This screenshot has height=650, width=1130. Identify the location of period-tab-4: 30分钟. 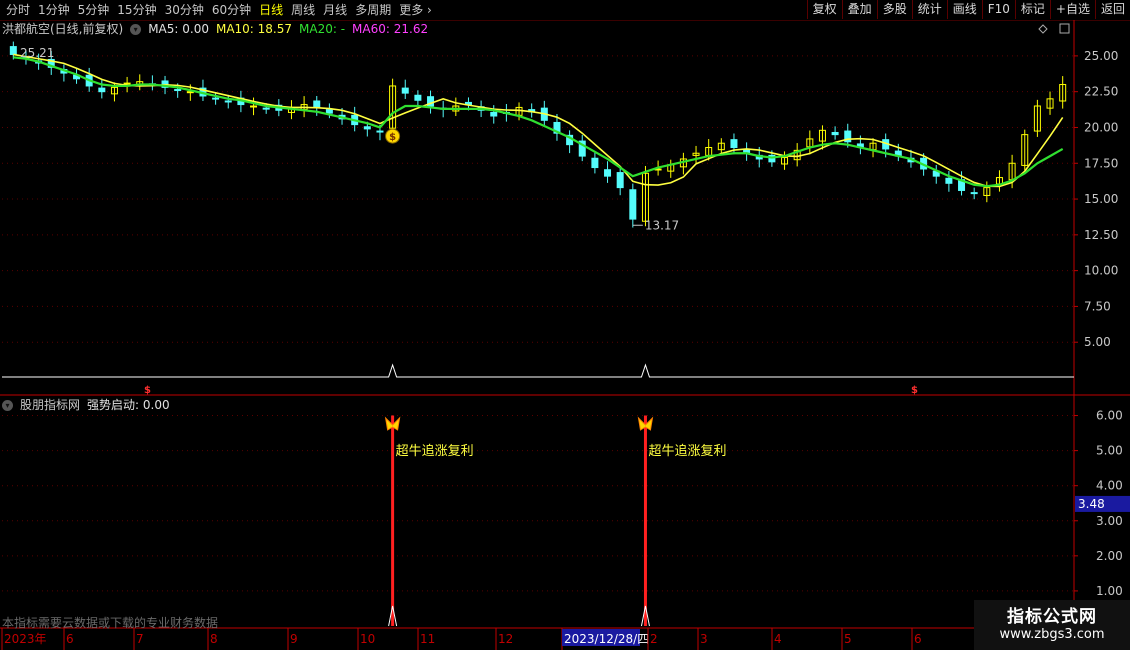
(184, 10).